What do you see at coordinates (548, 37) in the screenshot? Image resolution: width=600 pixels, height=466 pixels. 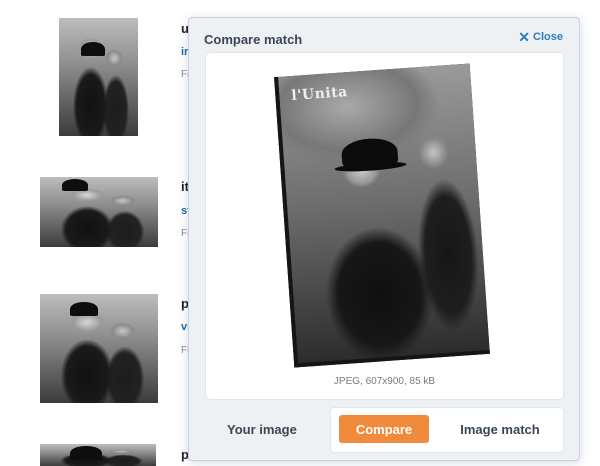 I see `close-label: Close` at bounding box center [548, 37].